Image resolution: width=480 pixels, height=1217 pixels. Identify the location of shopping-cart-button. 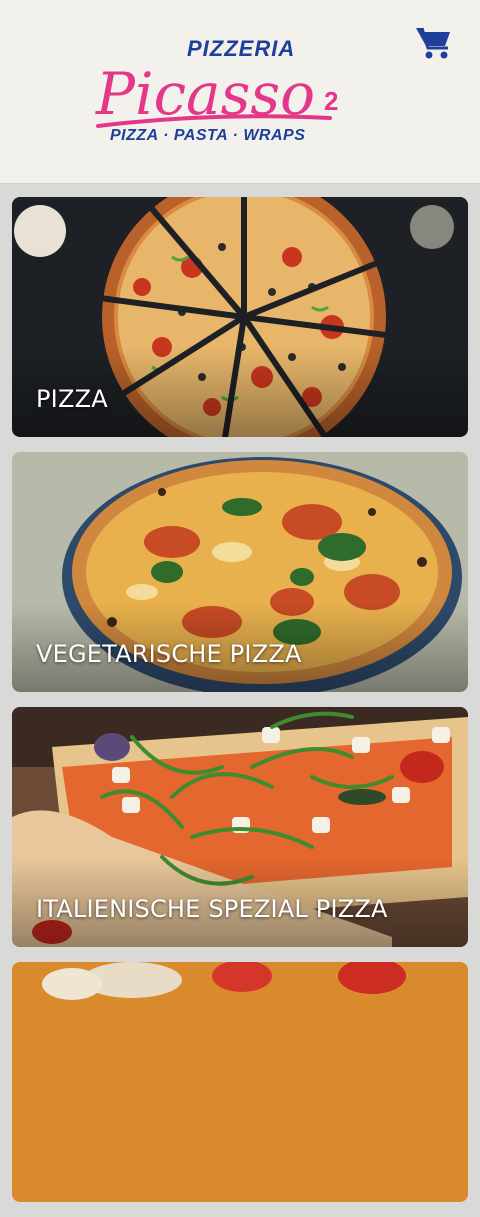
(434, 44).